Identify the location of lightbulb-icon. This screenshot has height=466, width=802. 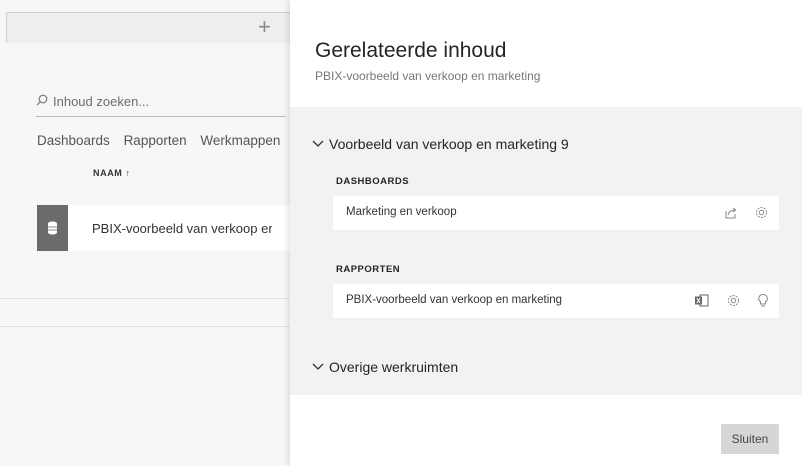
(763, 300).